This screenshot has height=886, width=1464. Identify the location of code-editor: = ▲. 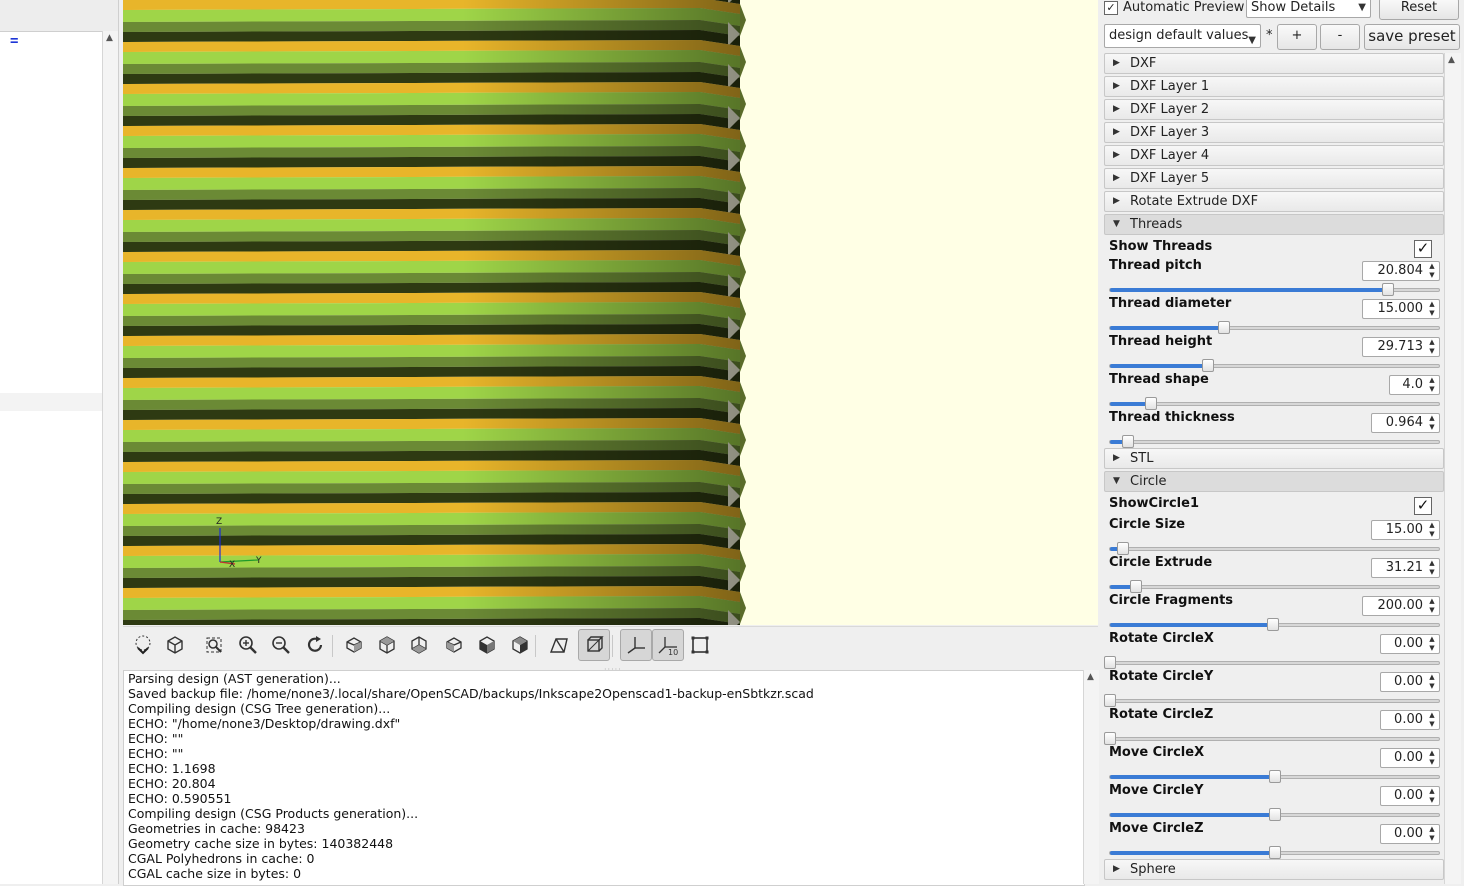
(59, 442).